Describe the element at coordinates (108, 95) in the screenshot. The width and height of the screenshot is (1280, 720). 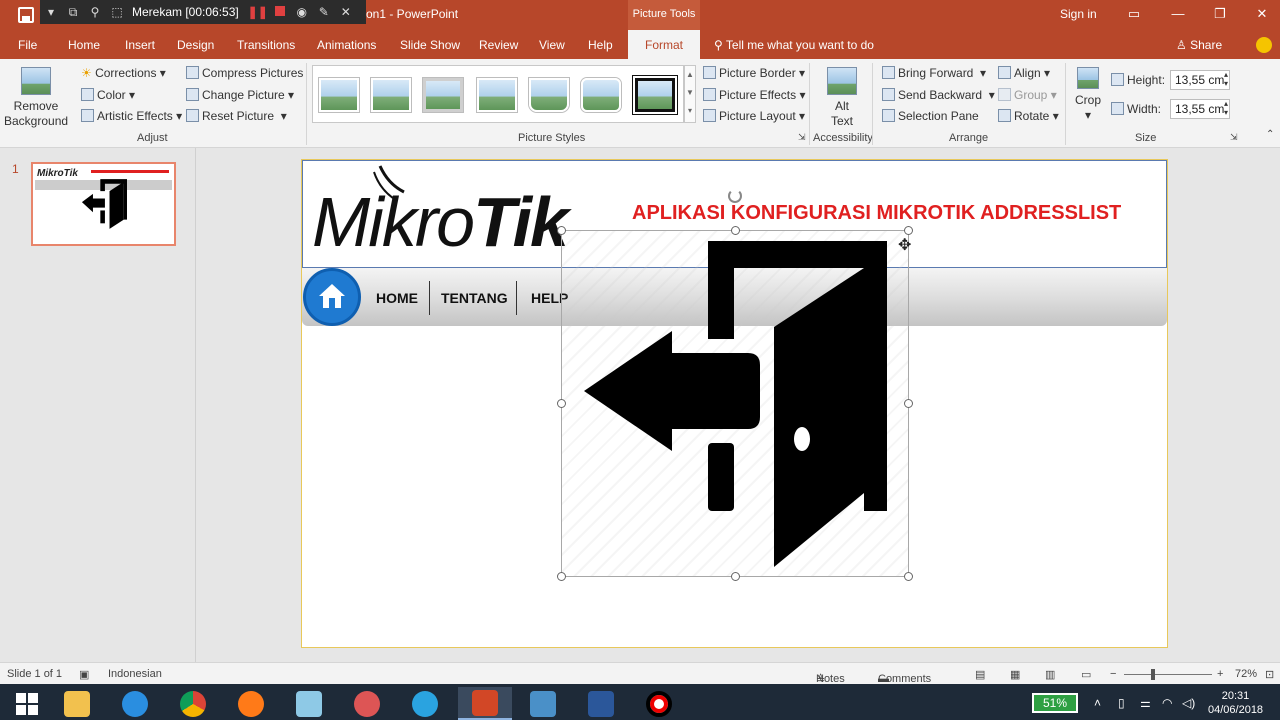
I see `color-button: Color ▾` at that location.